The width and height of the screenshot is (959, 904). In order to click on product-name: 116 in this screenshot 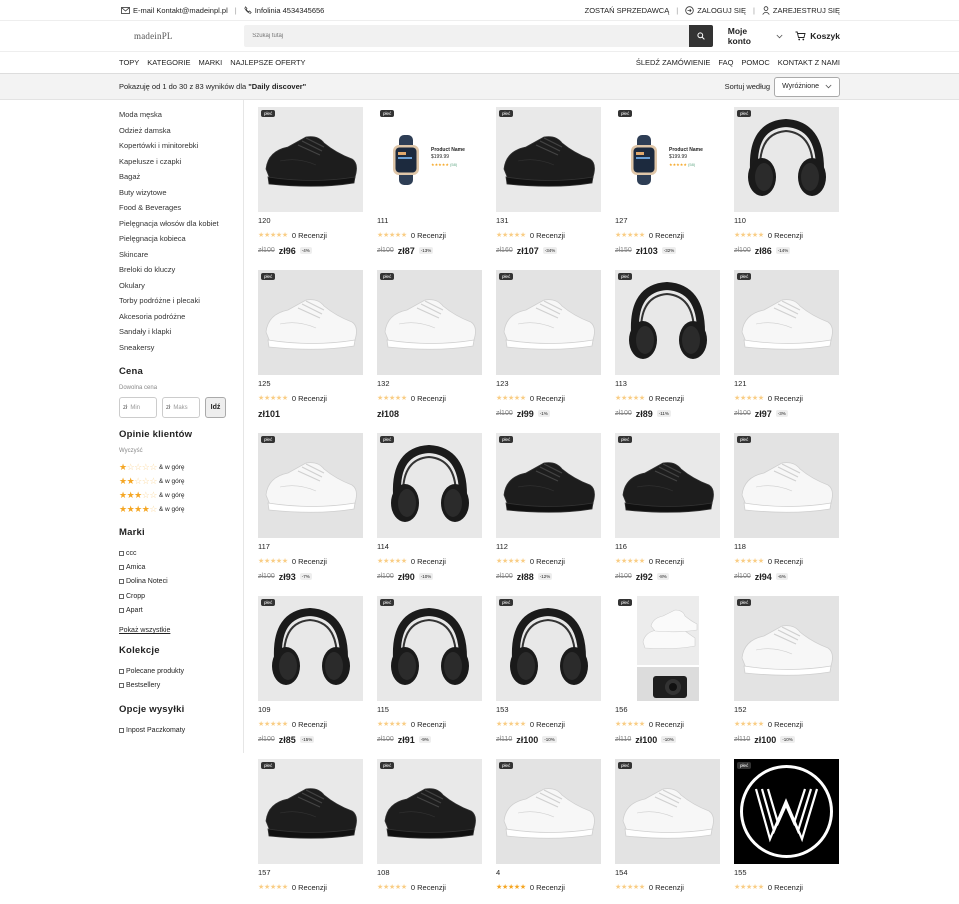, I will do `click(667, 547)`.